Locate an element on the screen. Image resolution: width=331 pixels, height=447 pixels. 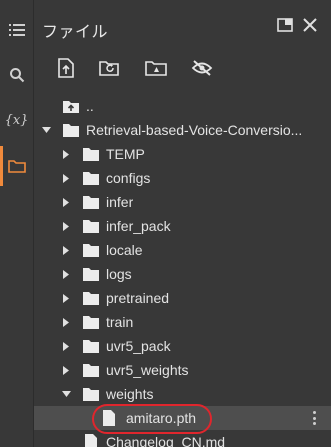
open-in-tab-button is located at coordinates (285, 25).